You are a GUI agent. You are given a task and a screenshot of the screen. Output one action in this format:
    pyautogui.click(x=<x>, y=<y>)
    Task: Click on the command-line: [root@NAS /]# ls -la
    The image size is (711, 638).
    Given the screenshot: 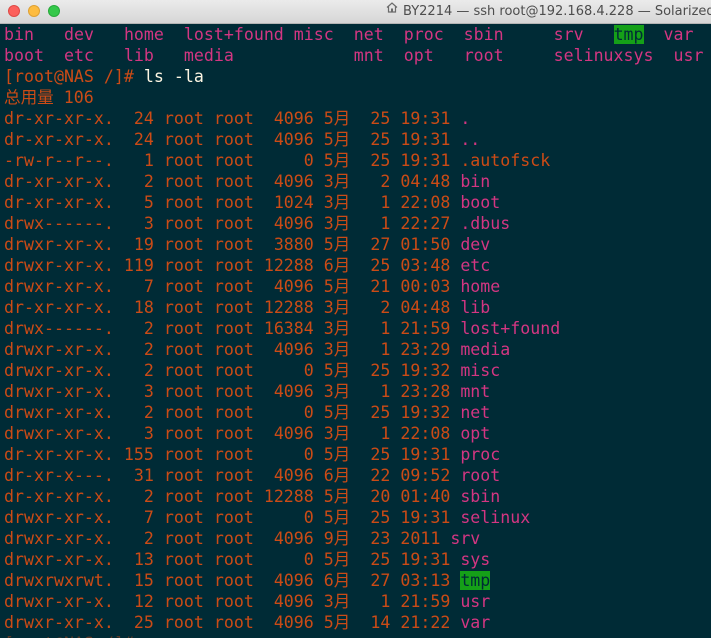 What is the action you would take?
    pyautogui.click(x=357, y=76)
    